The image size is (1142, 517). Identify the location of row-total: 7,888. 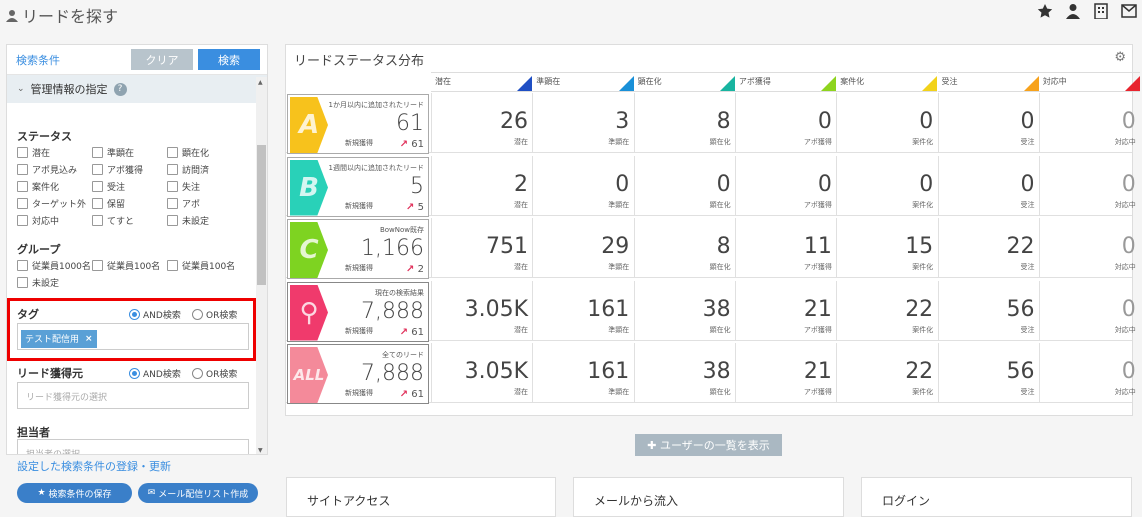
(392, 373).